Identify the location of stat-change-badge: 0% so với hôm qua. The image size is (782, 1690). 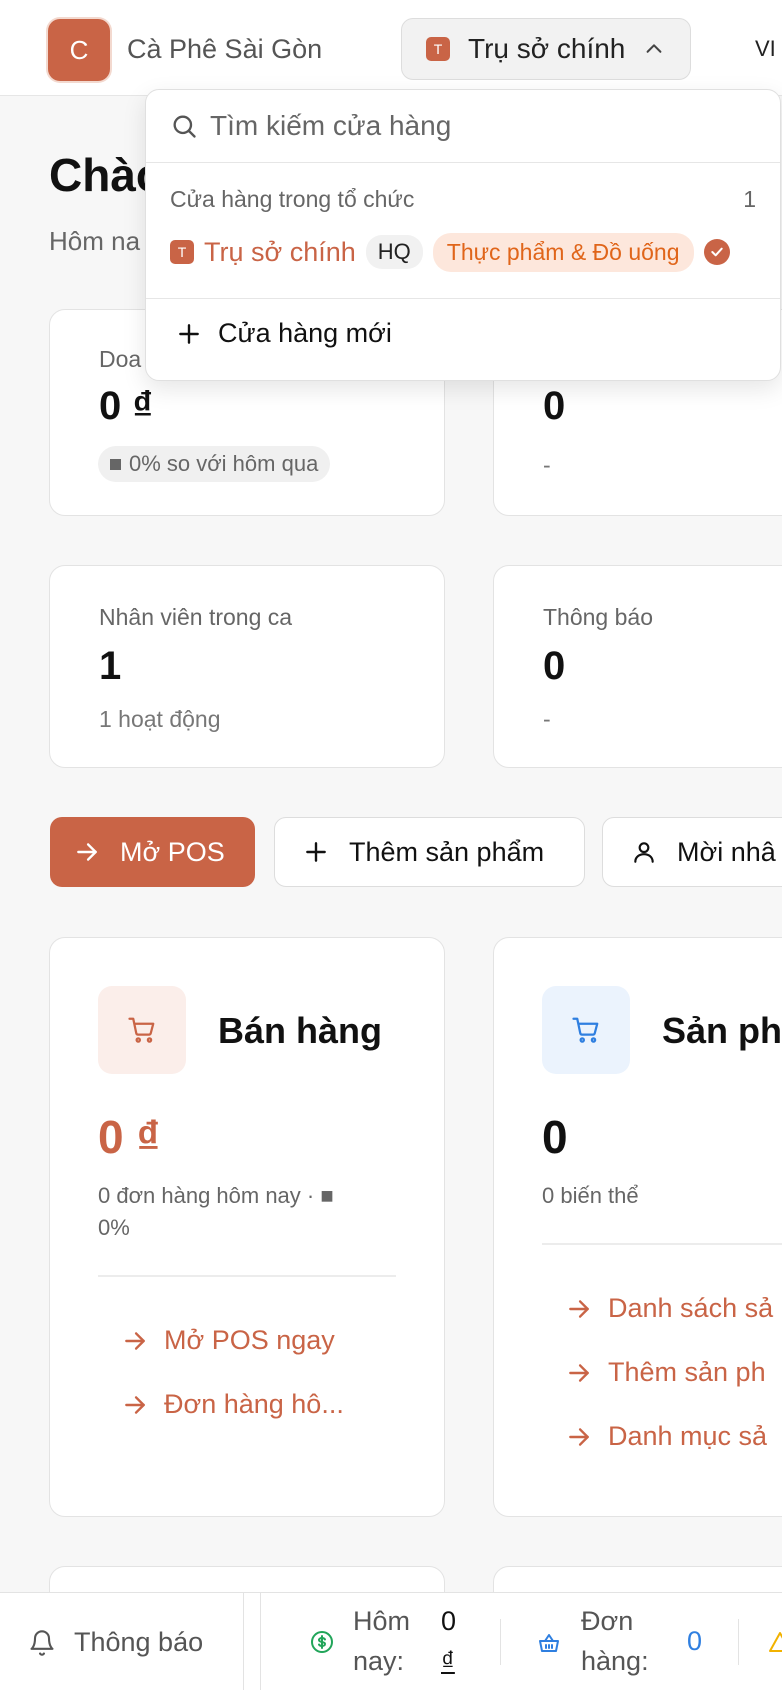
(214, 464).